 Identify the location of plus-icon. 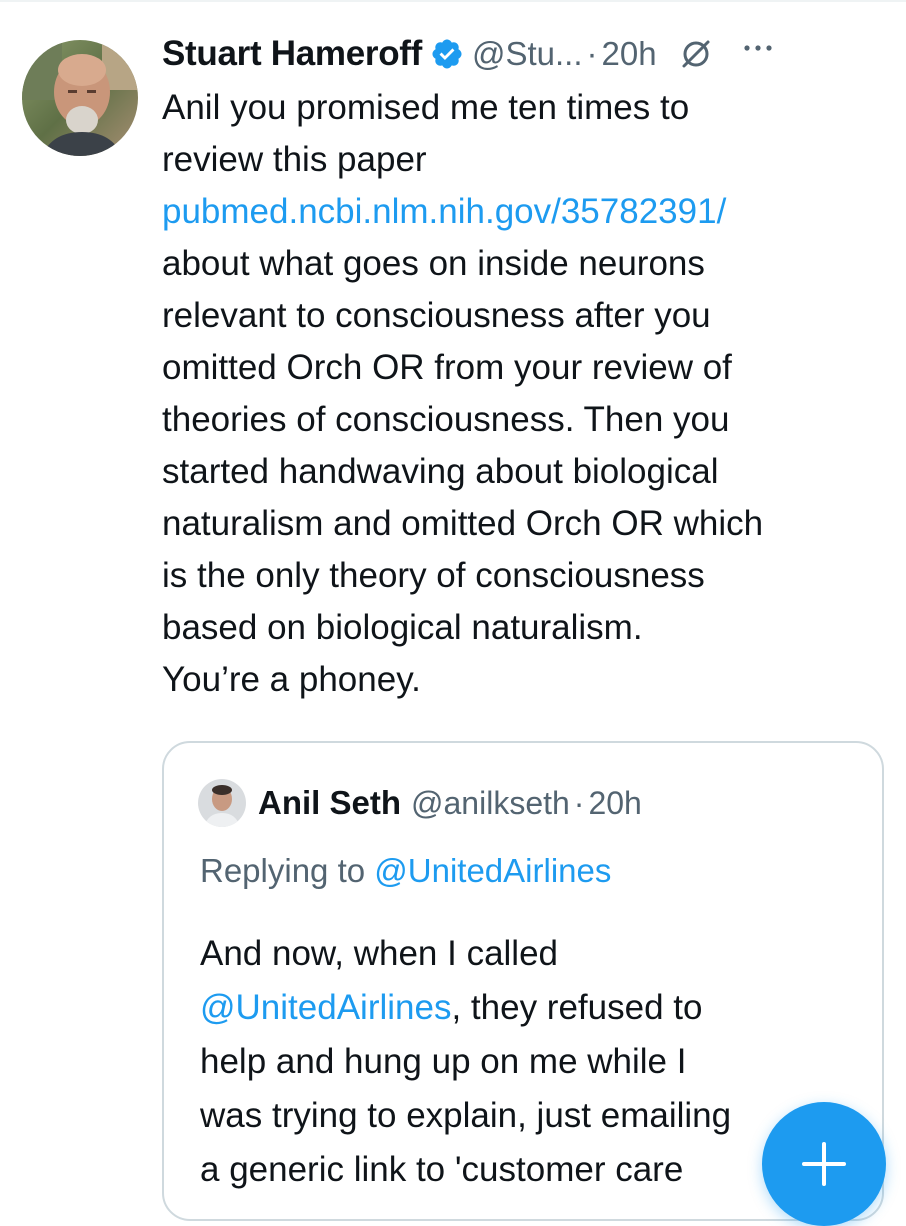
(824, 1164).